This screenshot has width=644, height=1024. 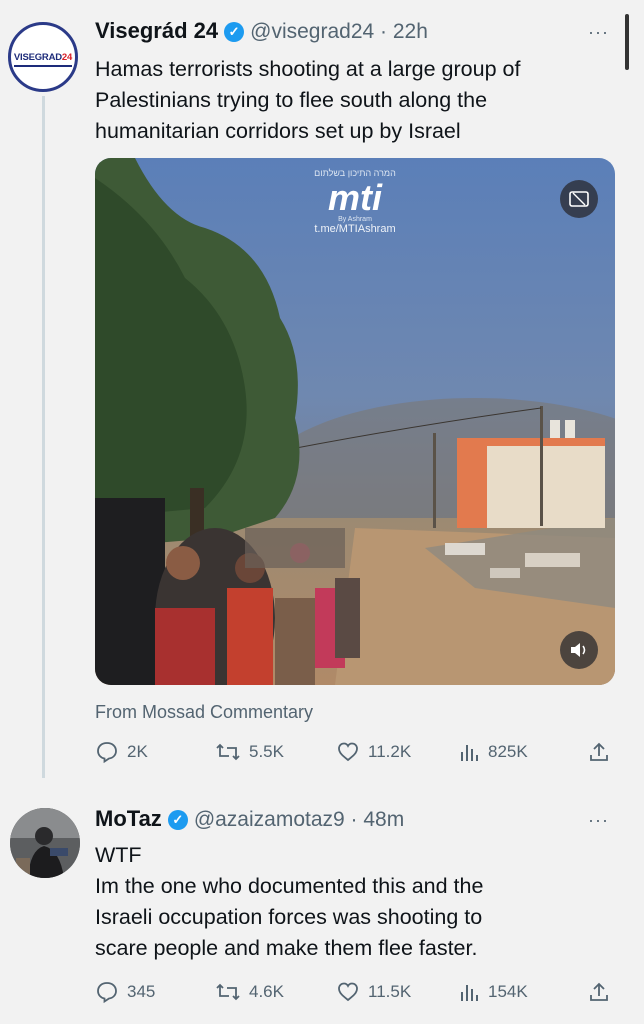 What do you see at coordinates (383, 819) in the screenshot?
I see `tweet-time: 48m` at bounding box center [383, 819].